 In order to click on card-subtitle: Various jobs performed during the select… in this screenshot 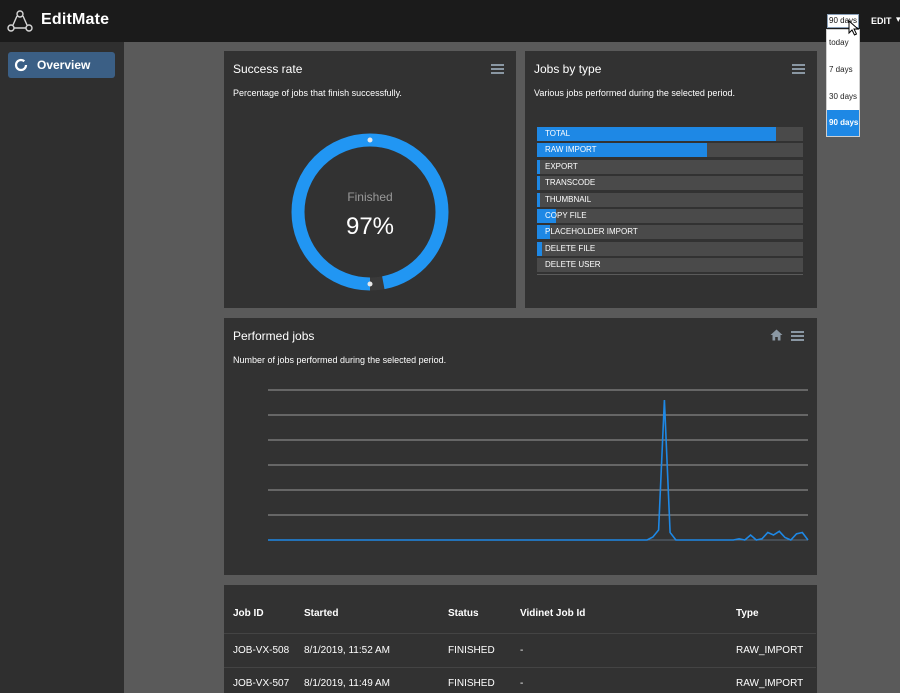, I will do `click(634, 93)`.